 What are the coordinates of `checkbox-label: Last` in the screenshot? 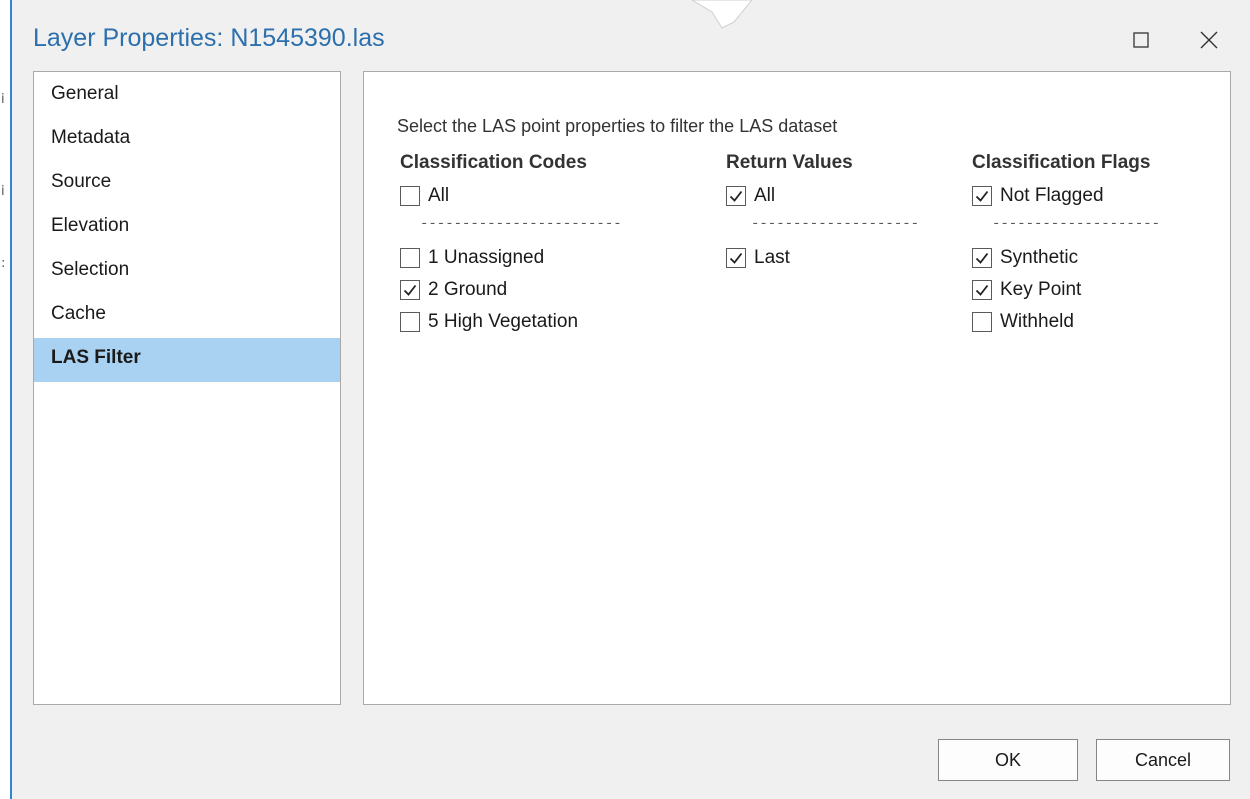 It's located at (772, 257).